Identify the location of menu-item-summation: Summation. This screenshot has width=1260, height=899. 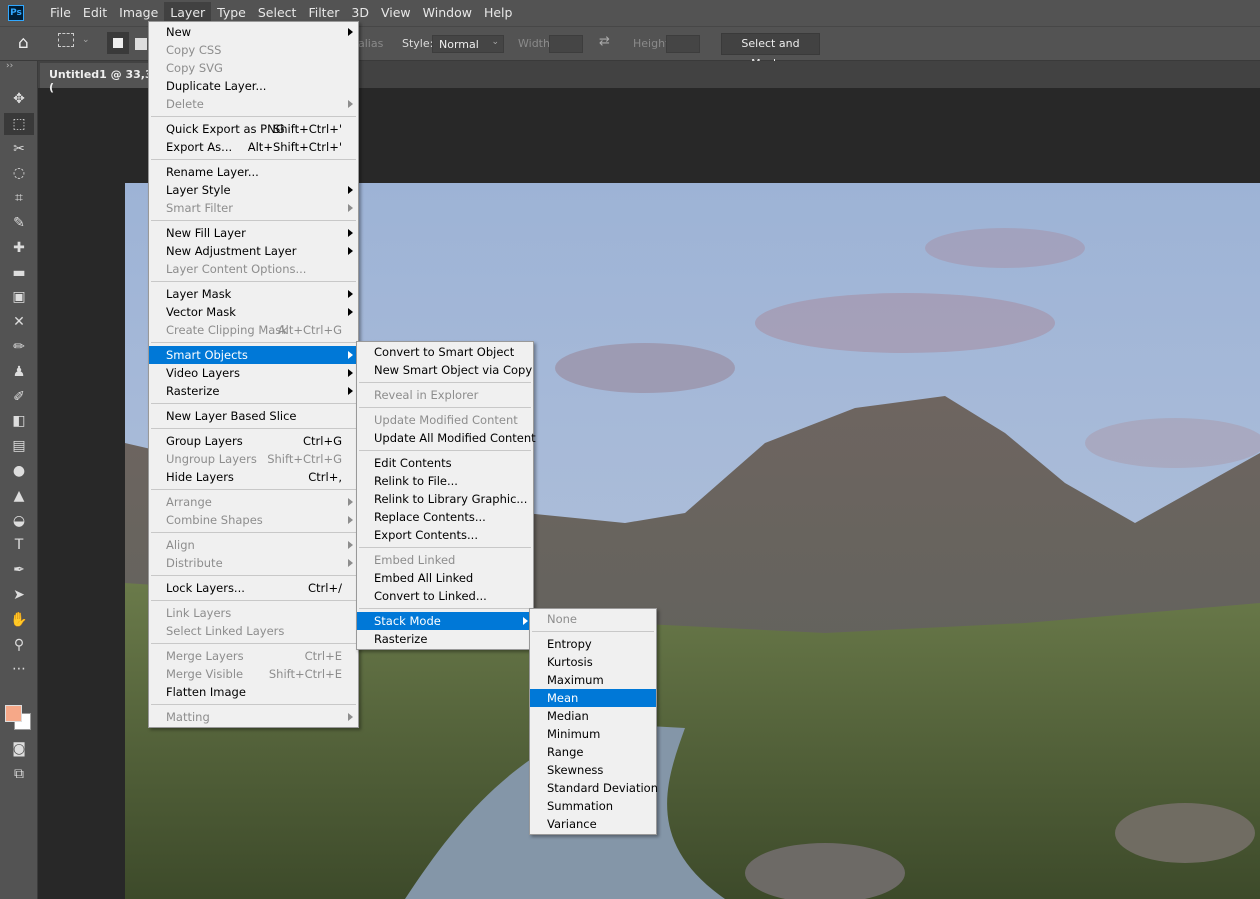
(593, 806).